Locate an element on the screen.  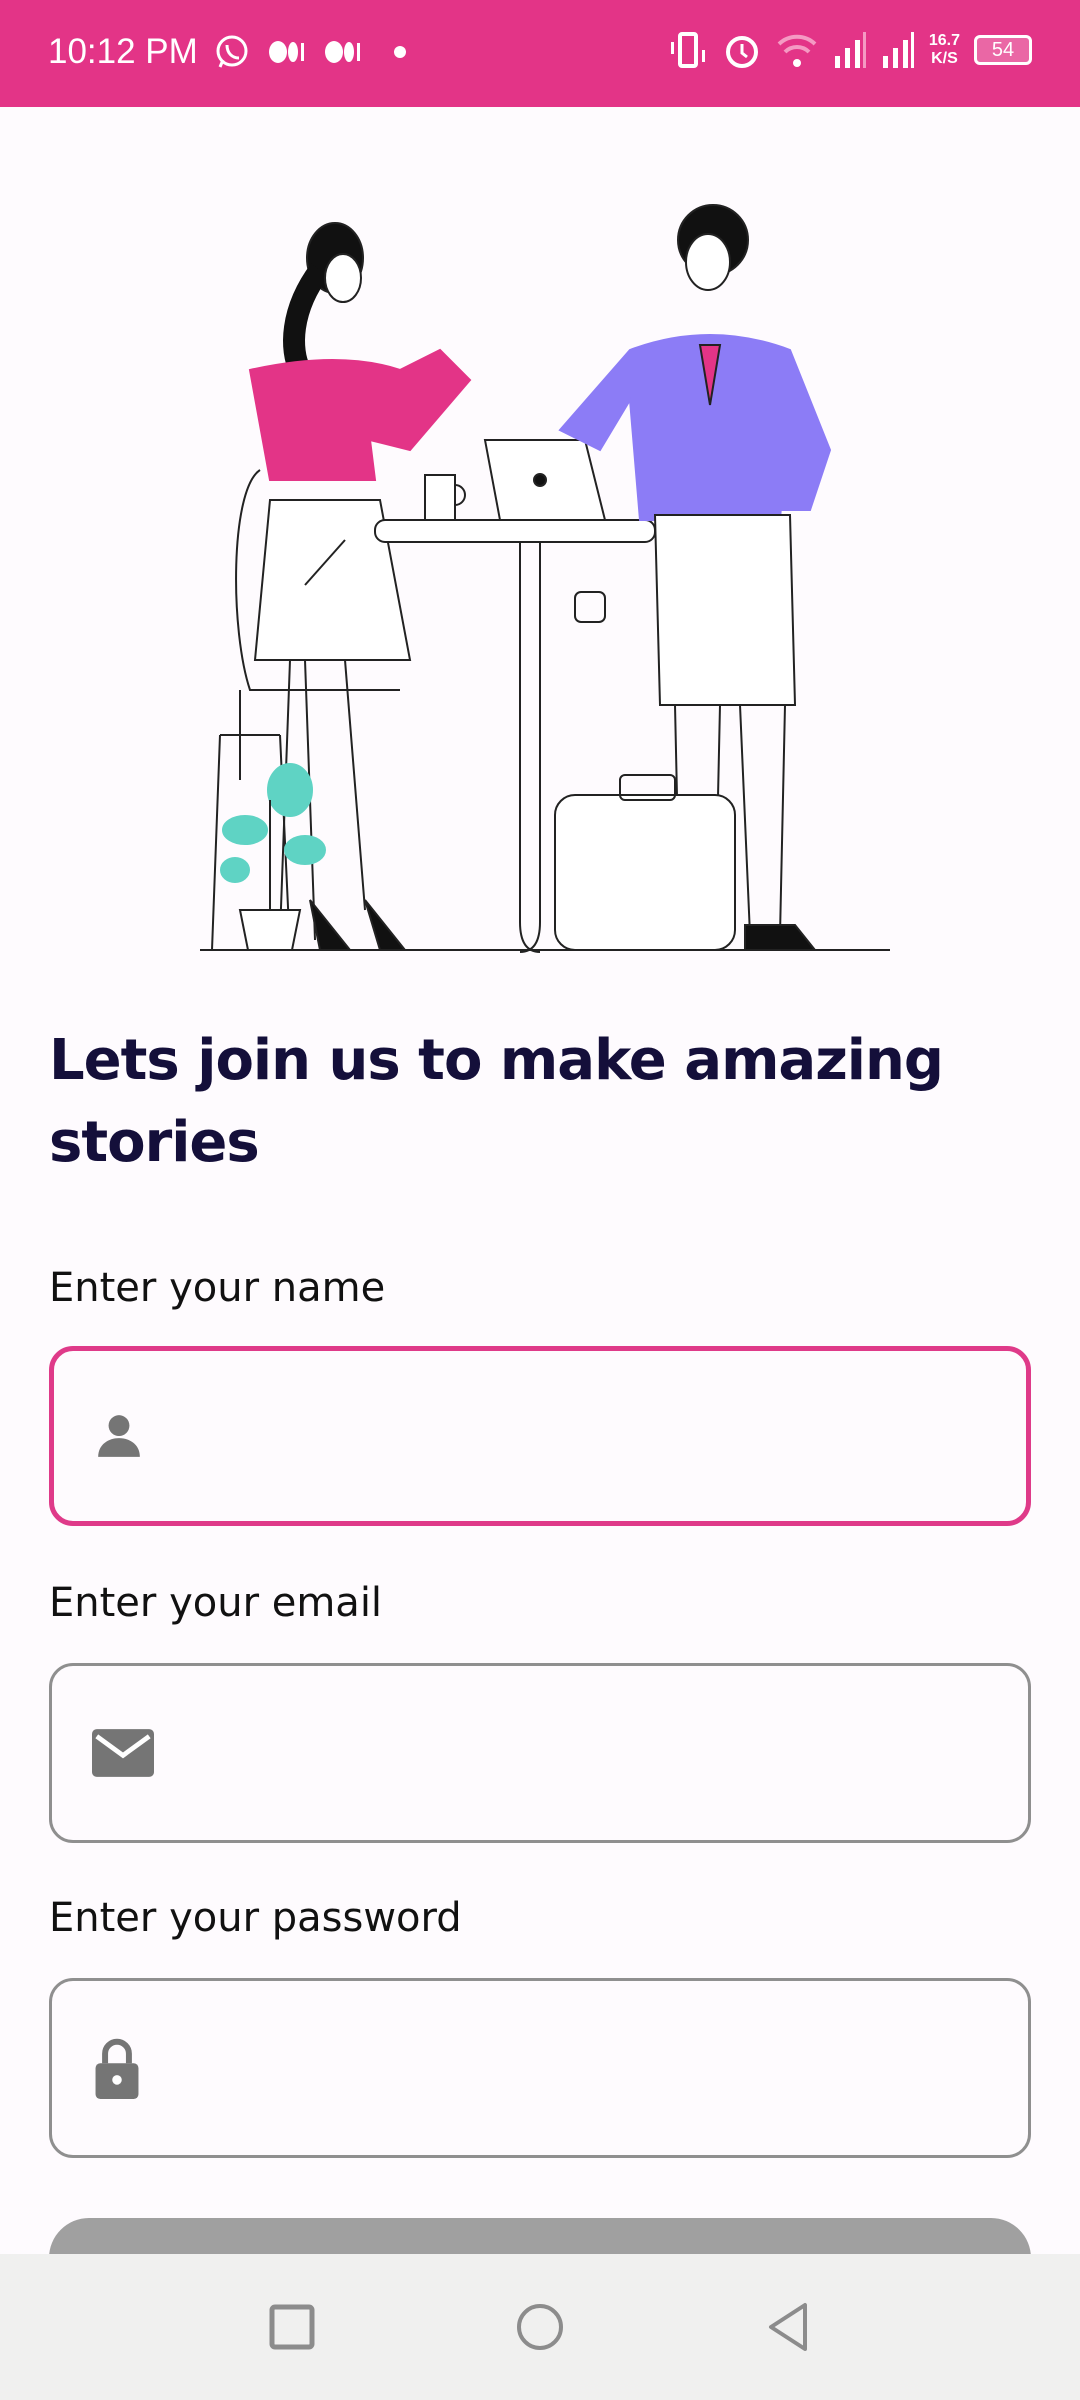
network-speed: 16.7 K/S is located at coordinates (944, 49).